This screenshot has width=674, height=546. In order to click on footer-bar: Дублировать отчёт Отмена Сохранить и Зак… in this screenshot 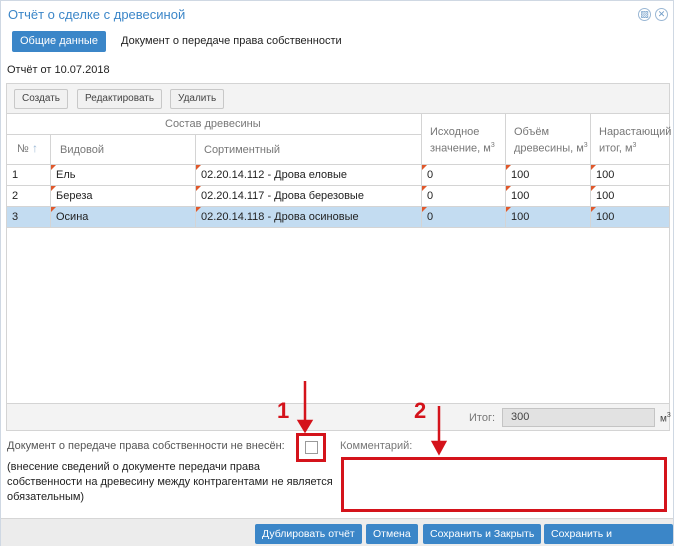, I will do `click(337, 532)`.